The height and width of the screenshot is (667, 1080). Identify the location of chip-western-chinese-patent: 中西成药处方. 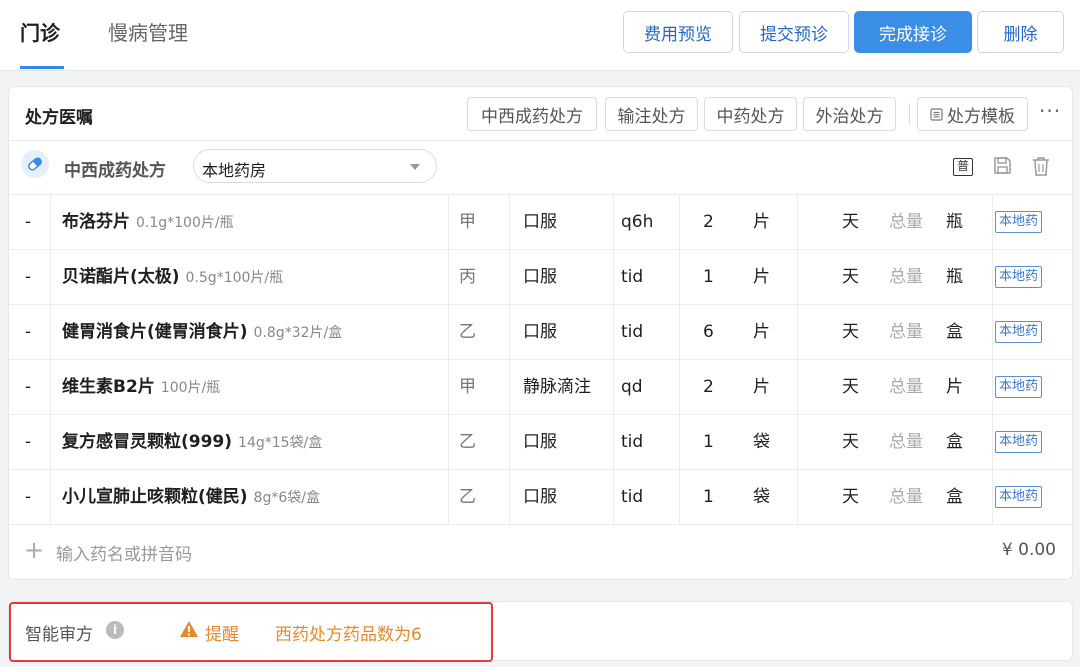
(532, 114).